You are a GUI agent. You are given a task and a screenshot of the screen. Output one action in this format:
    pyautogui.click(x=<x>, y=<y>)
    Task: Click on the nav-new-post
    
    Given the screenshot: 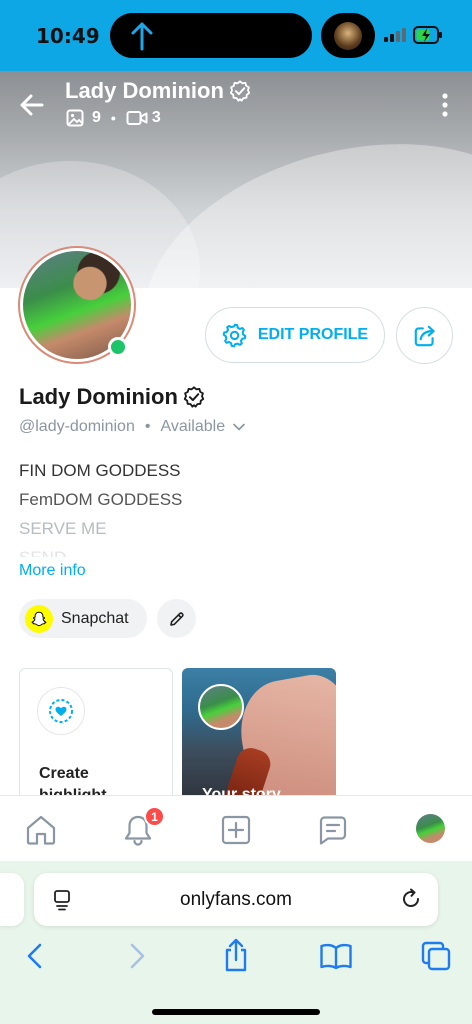 What is the action you would take?
    pyautogui.click(x=236, y=830)
    